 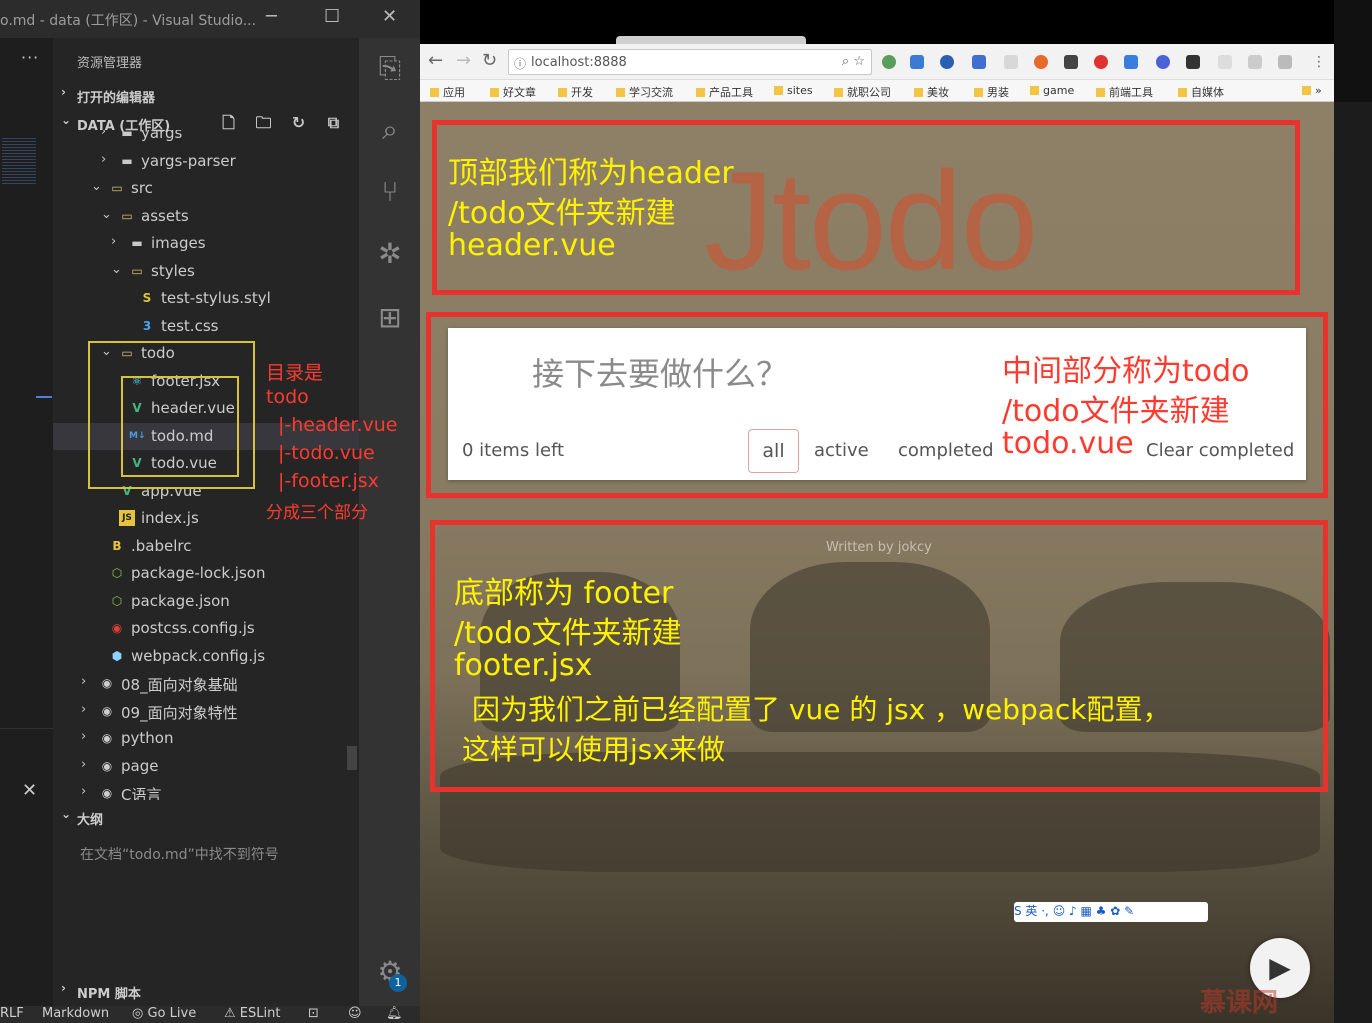 What do you see at coordinates (198, 573) in the screenshot?
I see `tree-item-label: package-lock.json` at bounding box center [198, 573].